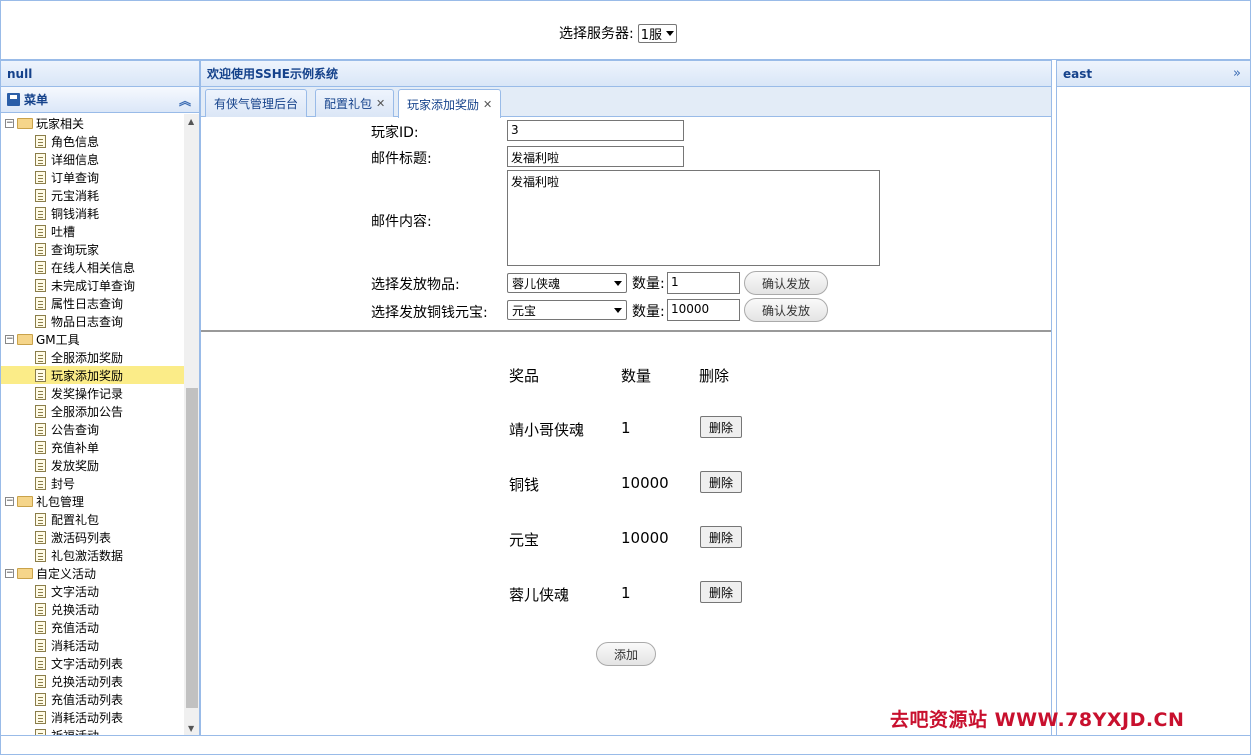 The width and height of the screenshot is (1251, 755). I want to click on tree-item: 查询玩家, so click(92, 249).